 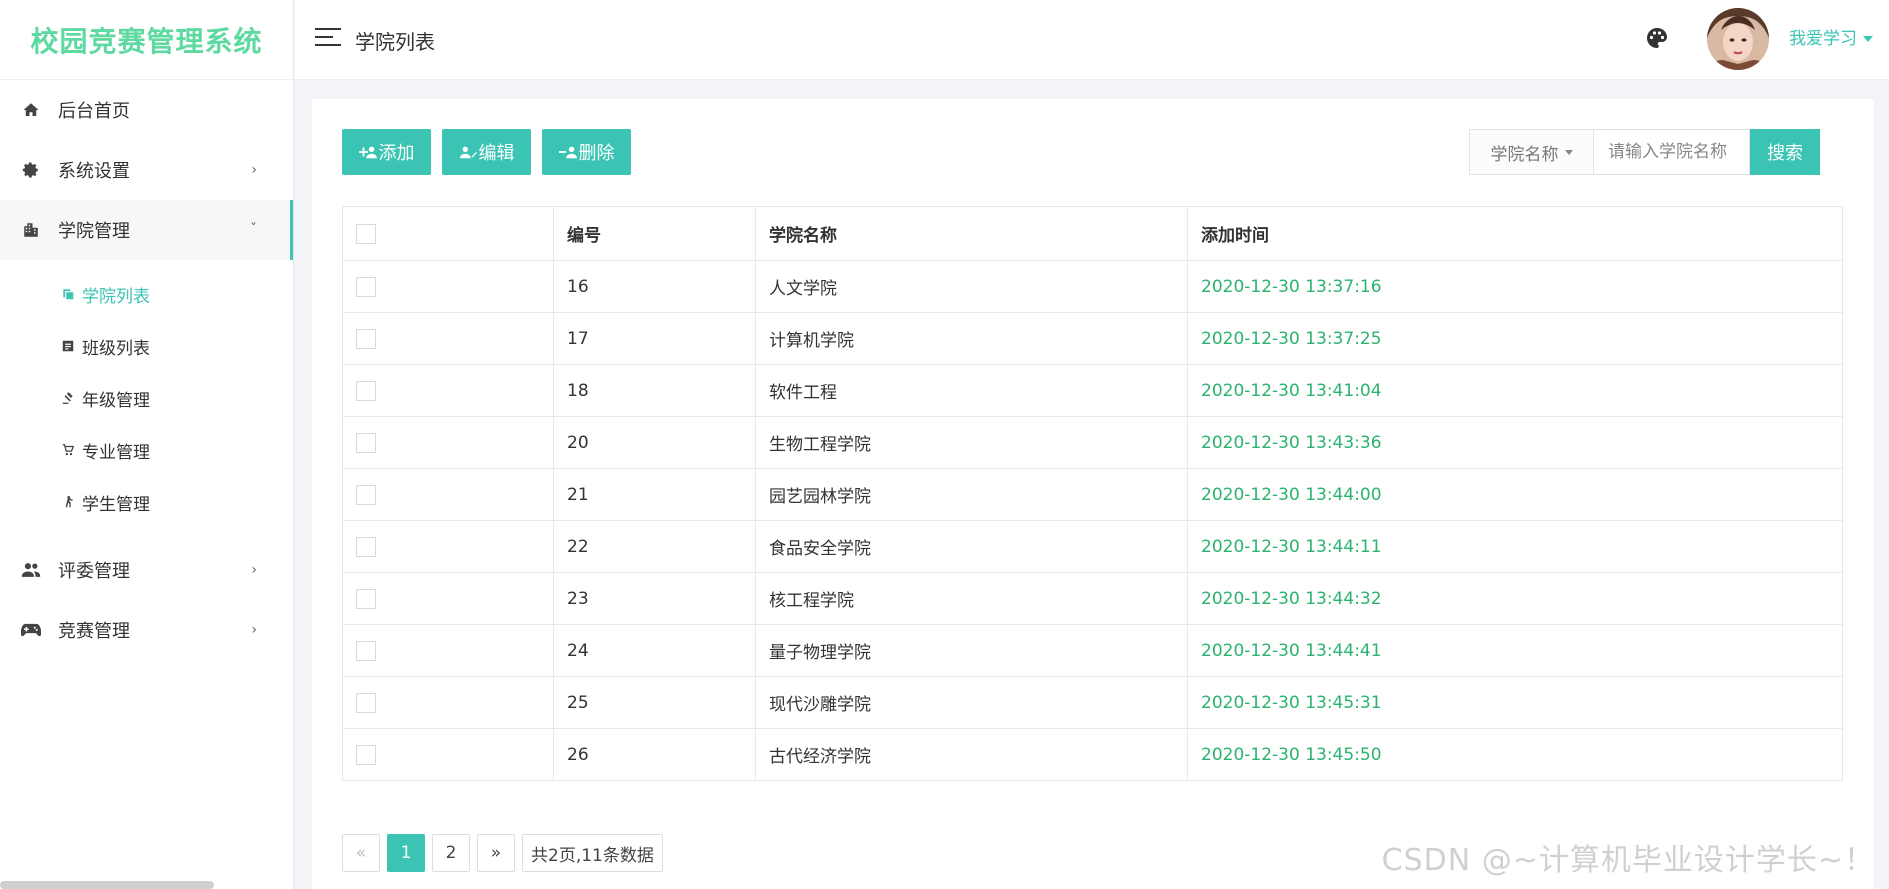 What do you see at coordinates (1831, 36) in the screenshot?
I see `user-menu: 我爱学习` at bounding box center [1831, 36].